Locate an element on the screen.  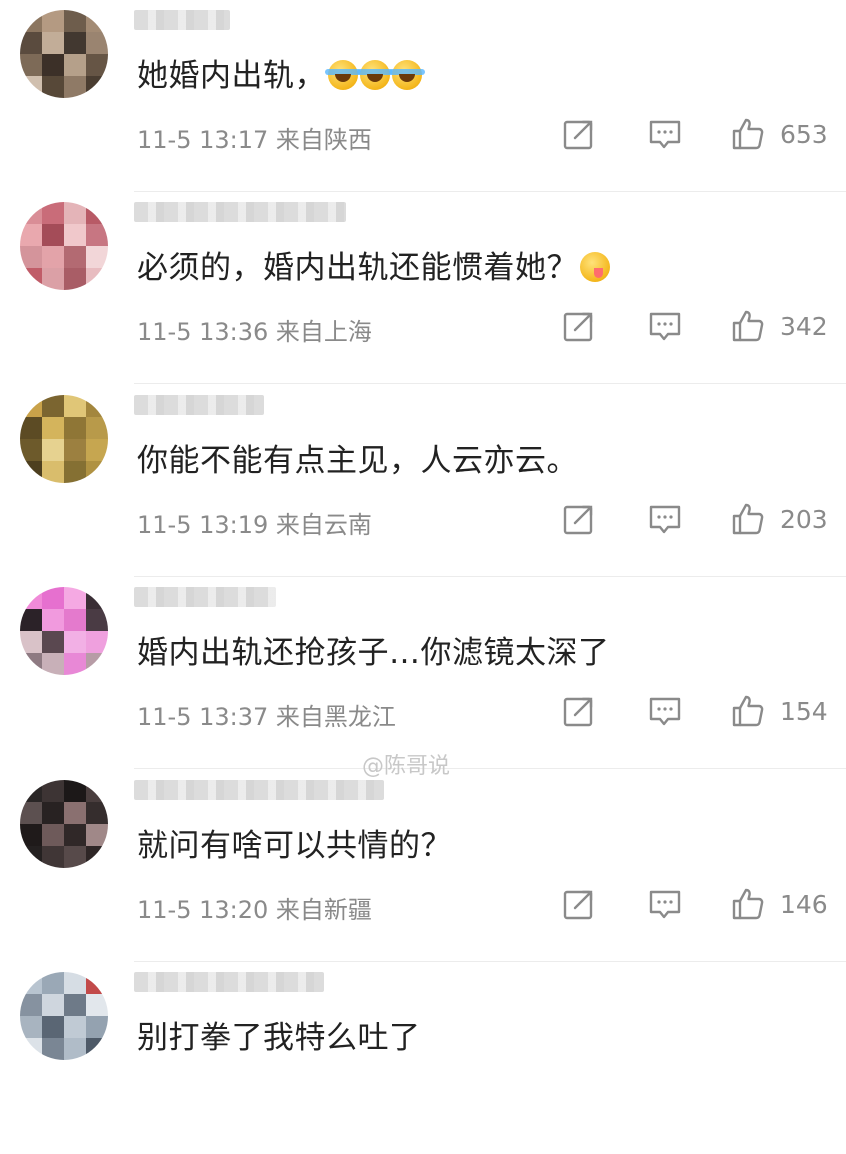
comment-text-content: 必须的，婚内出轨还能惯着她？ is located at coordinates (357, 268).